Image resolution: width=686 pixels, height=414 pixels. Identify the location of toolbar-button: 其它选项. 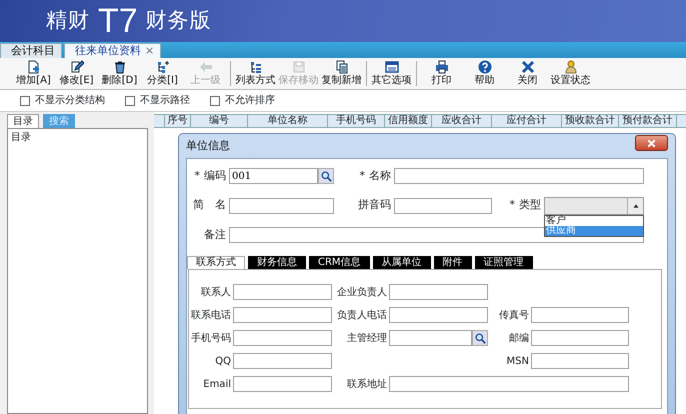
(391, 73).